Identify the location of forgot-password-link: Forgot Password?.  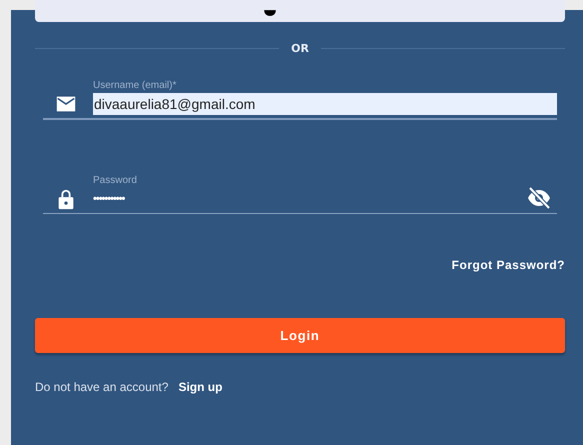
(508, 265).